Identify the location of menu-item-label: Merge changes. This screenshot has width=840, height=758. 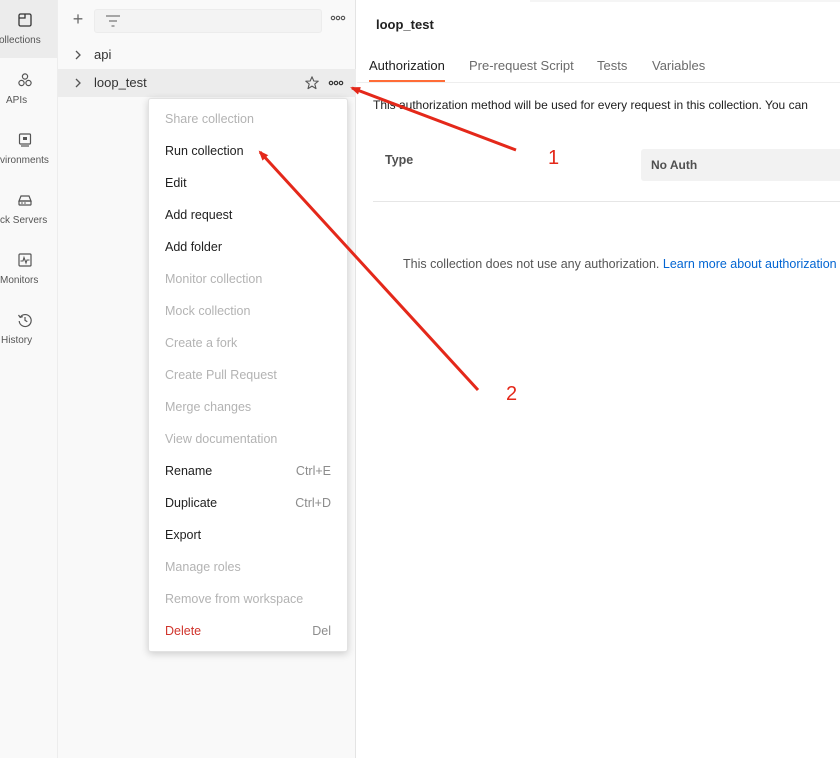
(208, 407).